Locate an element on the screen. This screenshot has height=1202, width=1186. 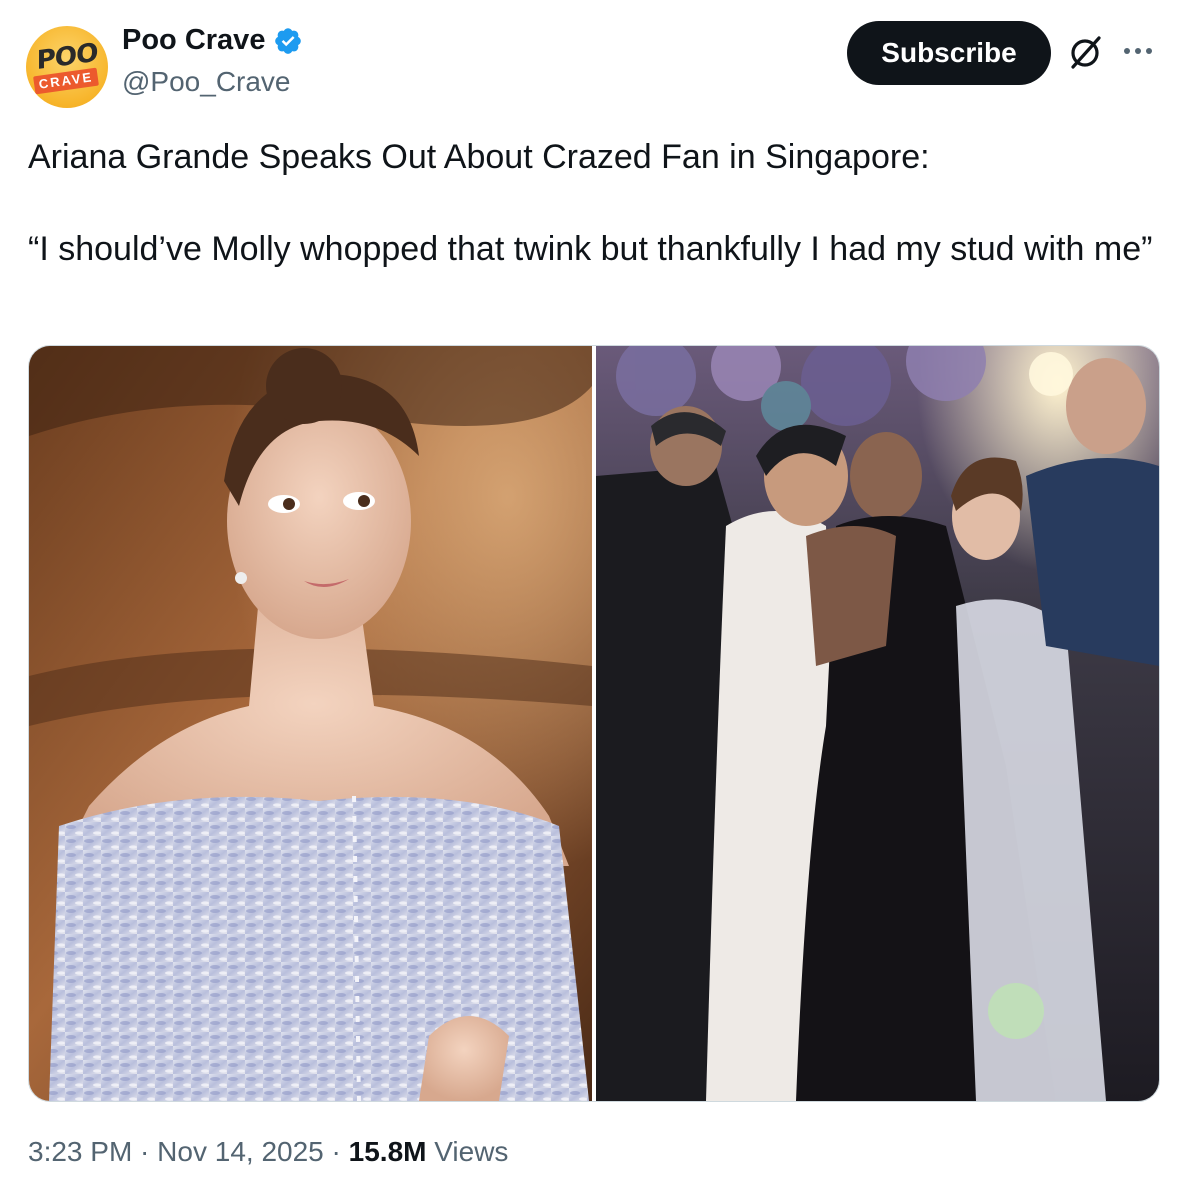
tweet-date: Nov 14, 2025 is located at coordinates (240, 1152).